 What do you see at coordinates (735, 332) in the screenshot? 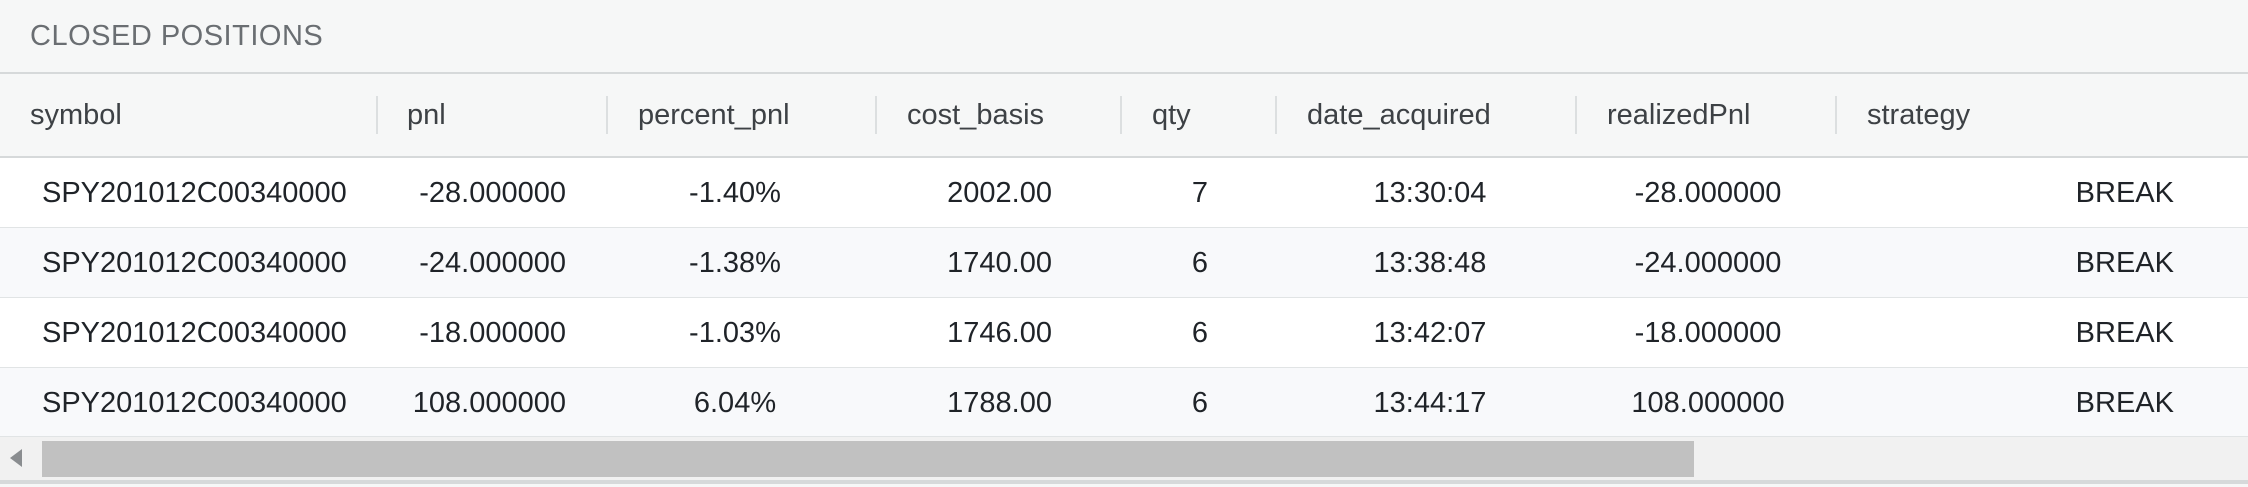
I see `cell-percent-pnl: -1.03%` at bounding box center [735, 332].